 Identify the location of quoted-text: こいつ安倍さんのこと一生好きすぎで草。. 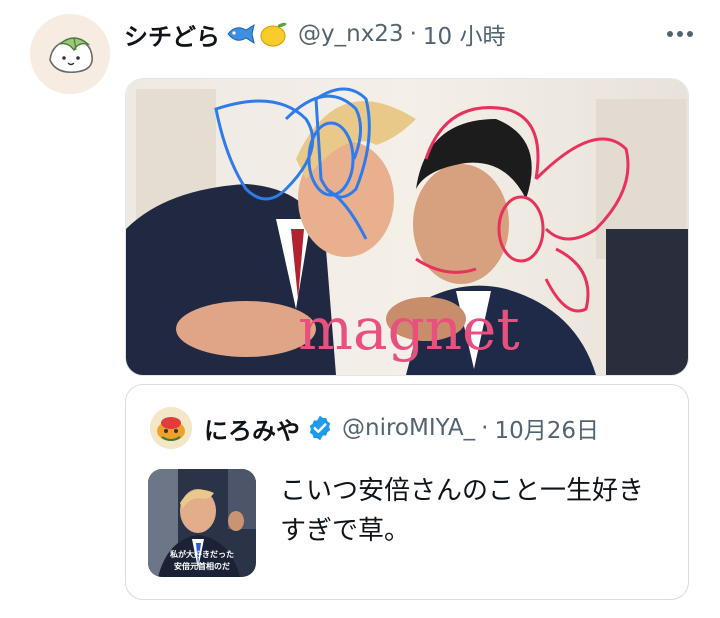
(462, 511).